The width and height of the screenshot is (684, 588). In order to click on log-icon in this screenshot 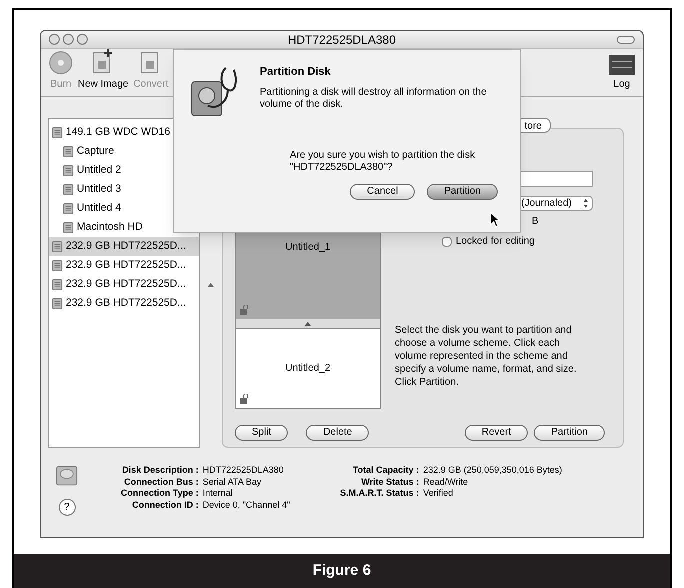, I will do `click(622, 65)`.